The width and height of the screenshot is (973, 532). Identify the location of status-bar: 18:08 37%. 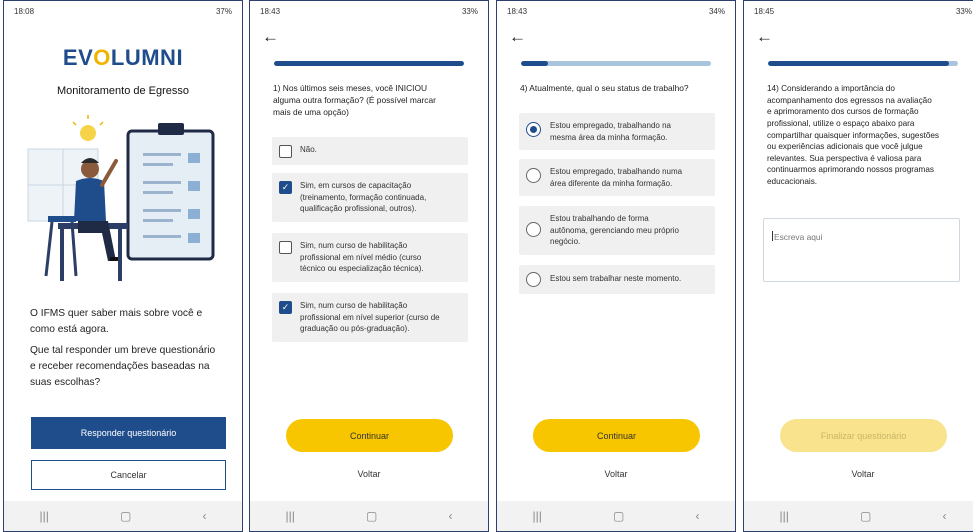
(123, 11).